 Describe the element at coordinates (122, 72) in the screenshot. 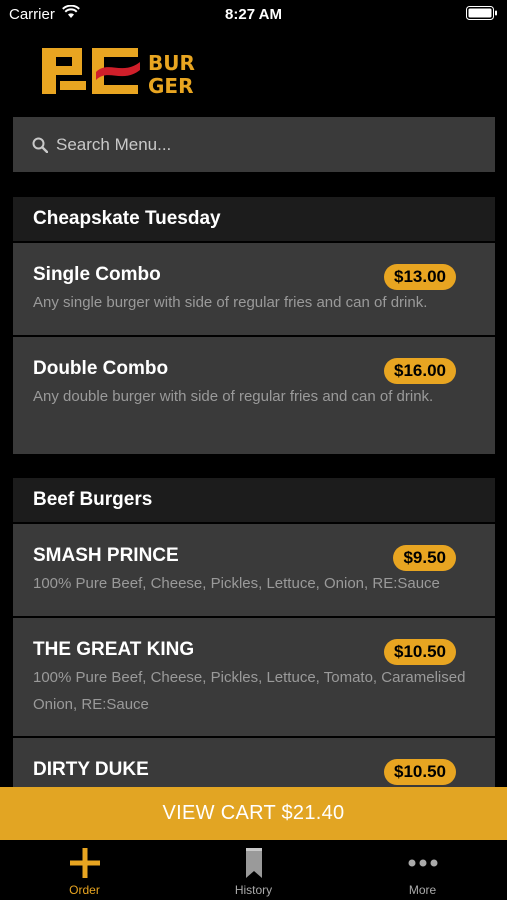

I see `brand-logo: BUR GER` at that location.